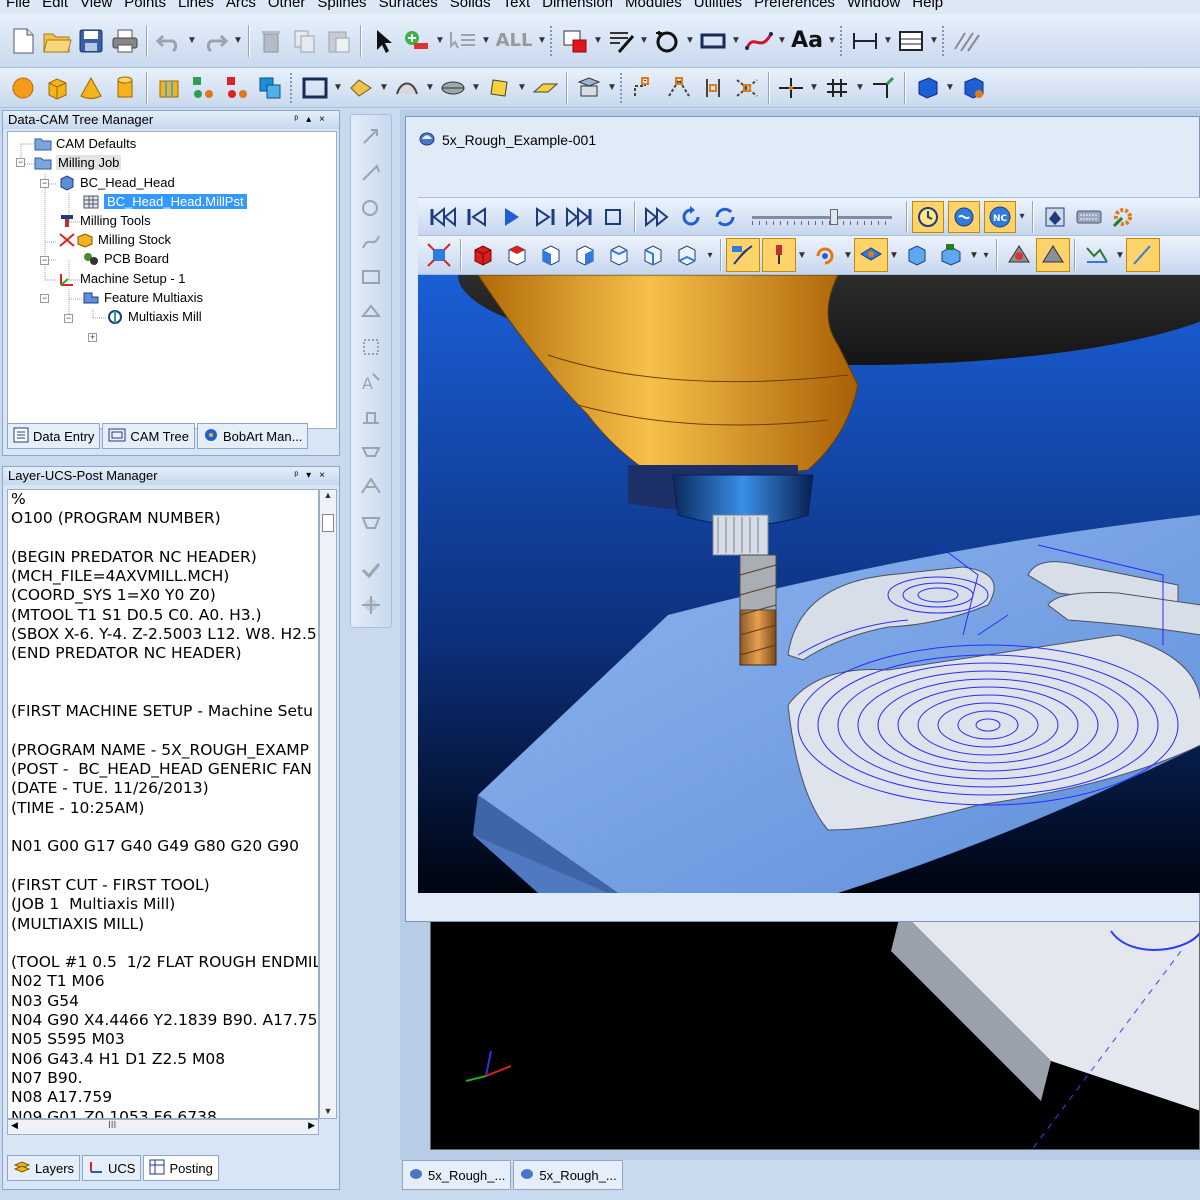  I want to click on copy-icon, so click(305, 41).